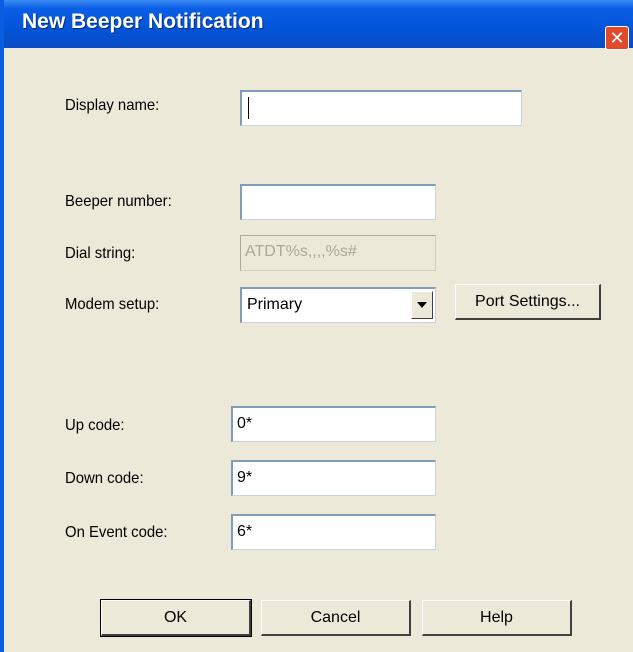 This screenshot has height=652, width=633. What do you see at coordinates (116, 532) in the screenshot?
I see `on-event-code-label: On Event code:` at bounding box center [116, 532].